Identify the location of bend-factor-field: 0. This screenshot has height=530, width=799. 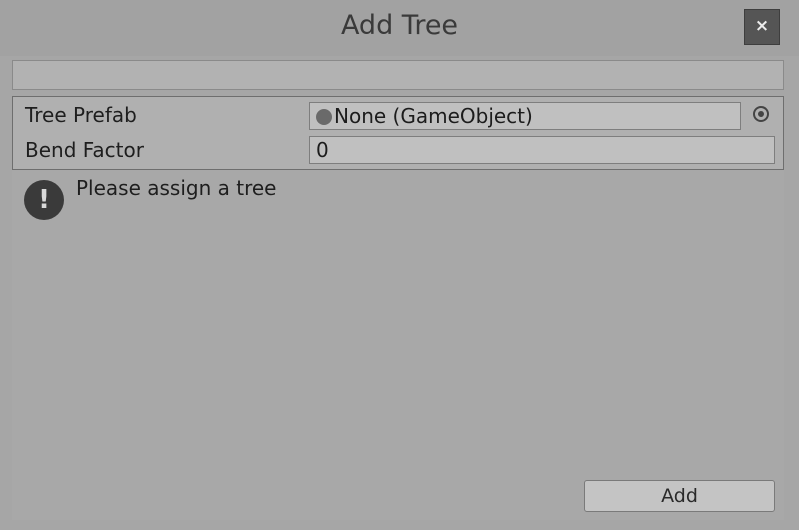
(542, 150).